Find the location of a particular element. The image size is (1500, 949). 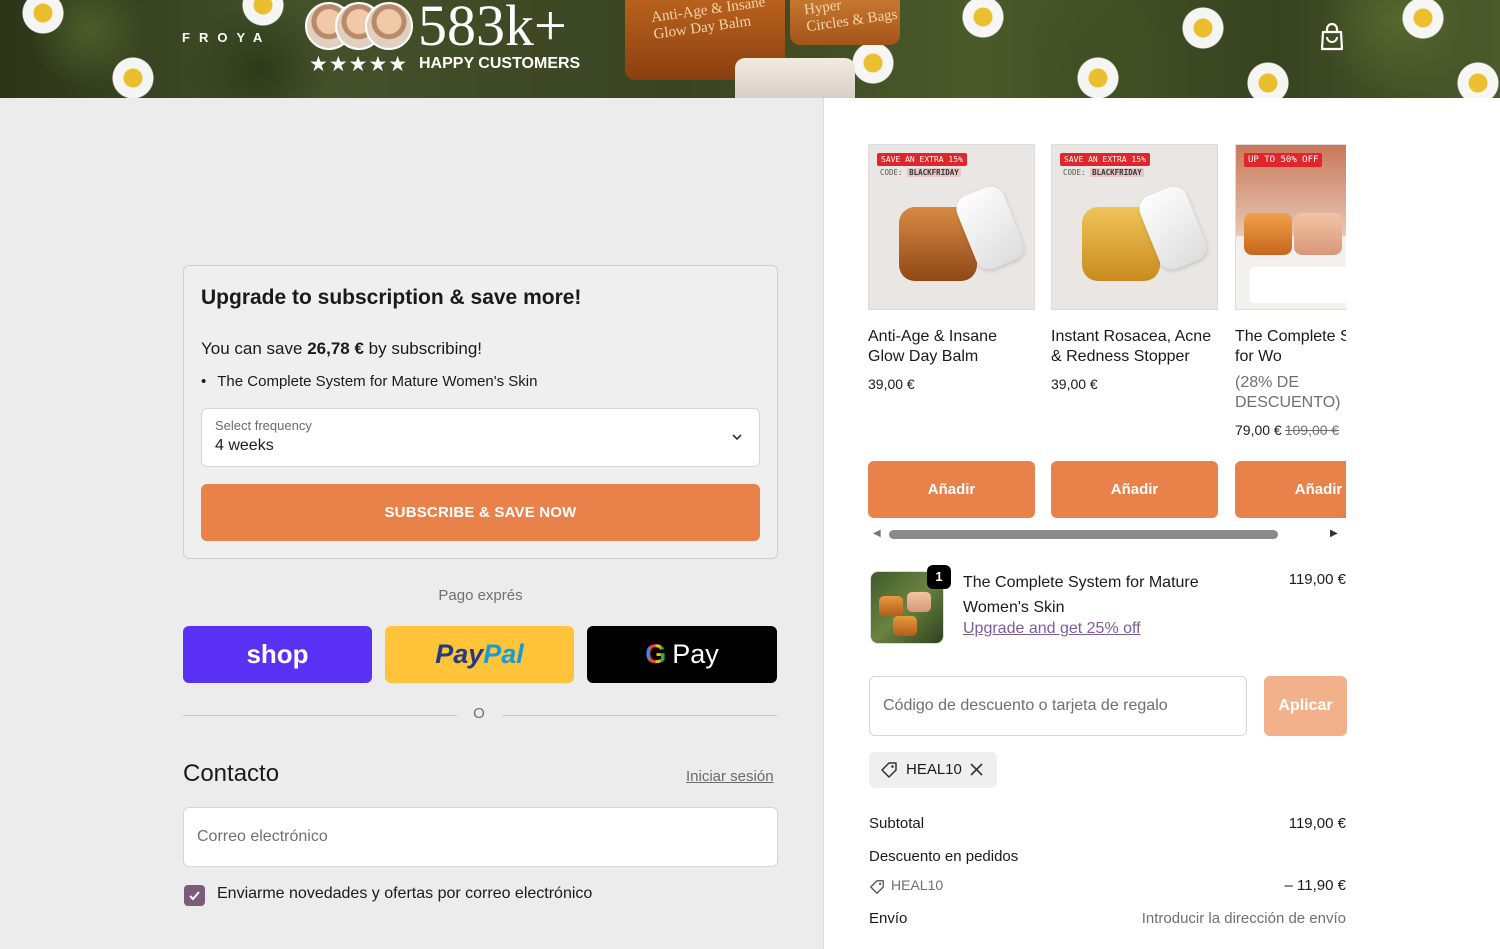

savings-suffix: by subscribing! is located at coordinates (423, 348).